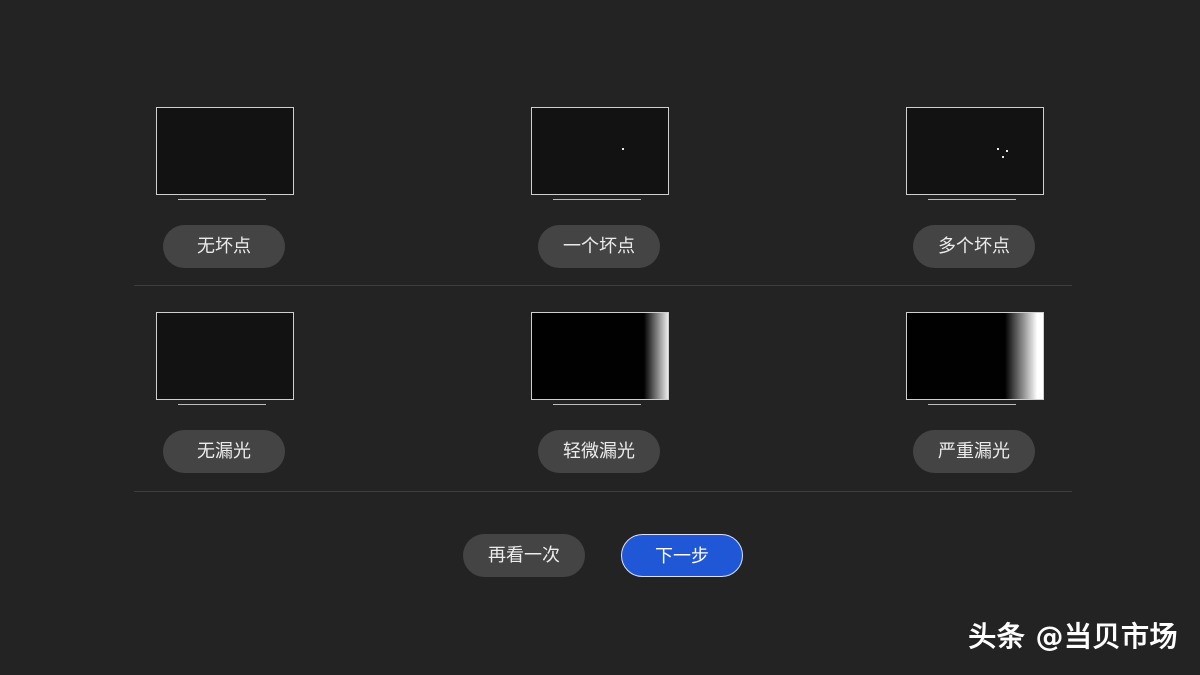  I want to click on tv-preview-one-dead-pixel, so click(600, 151).